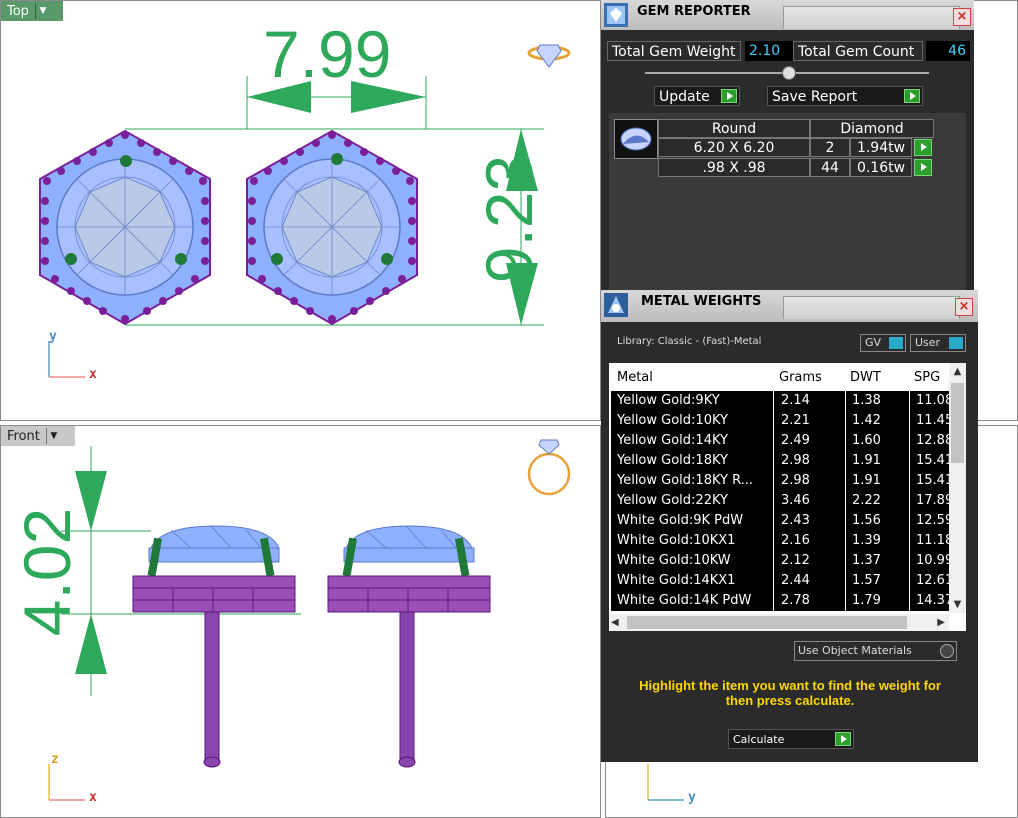  What do you see at coordinates (789, 306) in the screenshot?
I see `metal-weights-titlebar: METAL WEIGHTS ×` at bounding box center [789, 306].